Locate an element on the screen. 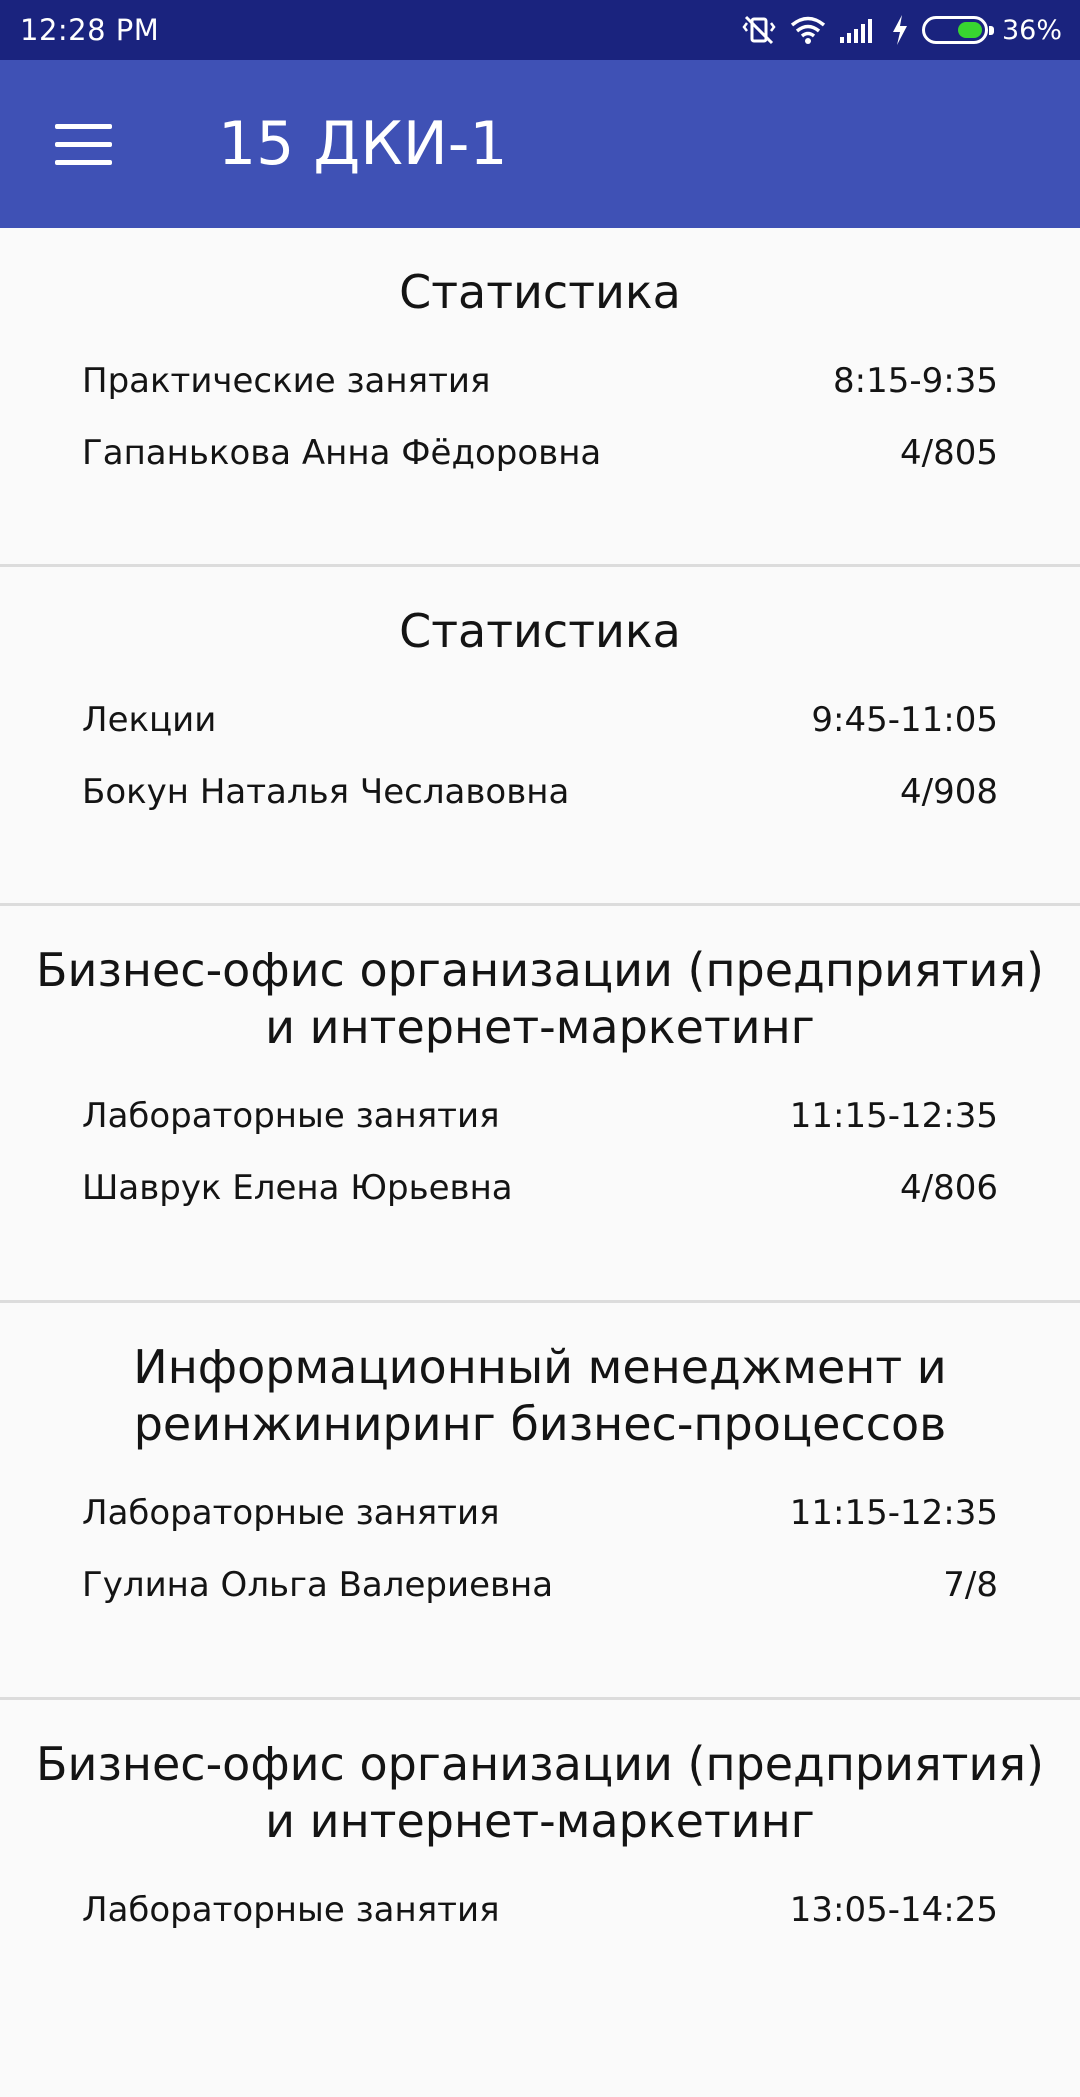 Image resolution: width=1080 pixels, height=2097 pixels. charging-icon is located at coordinates (900, 30).